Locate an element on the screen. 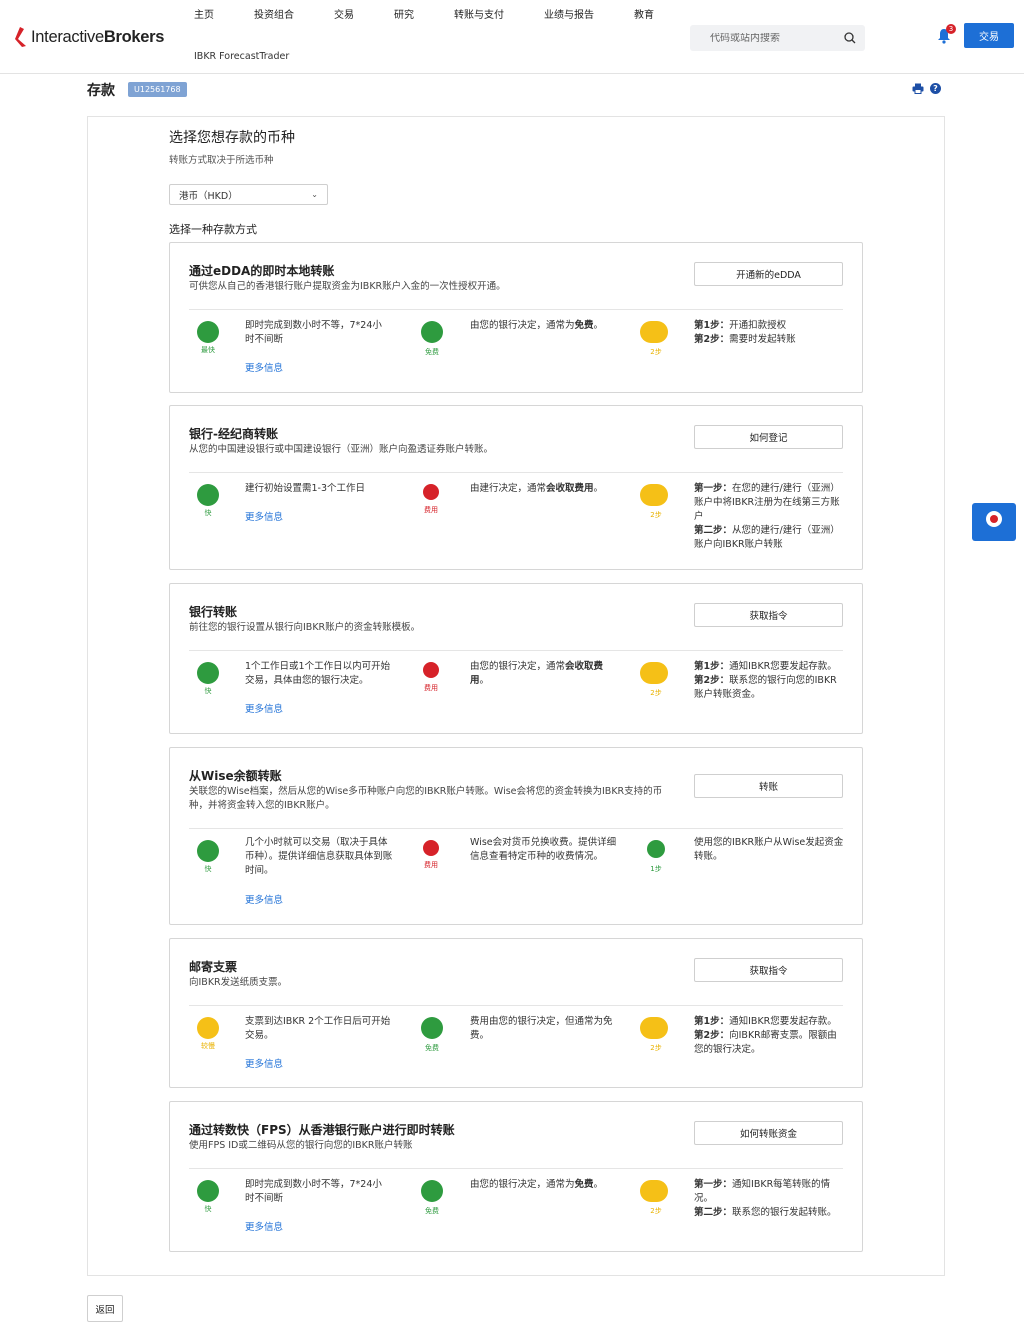 This screenshot has width=1024, height=1337. print-icon is located at coordinates (918, 88).